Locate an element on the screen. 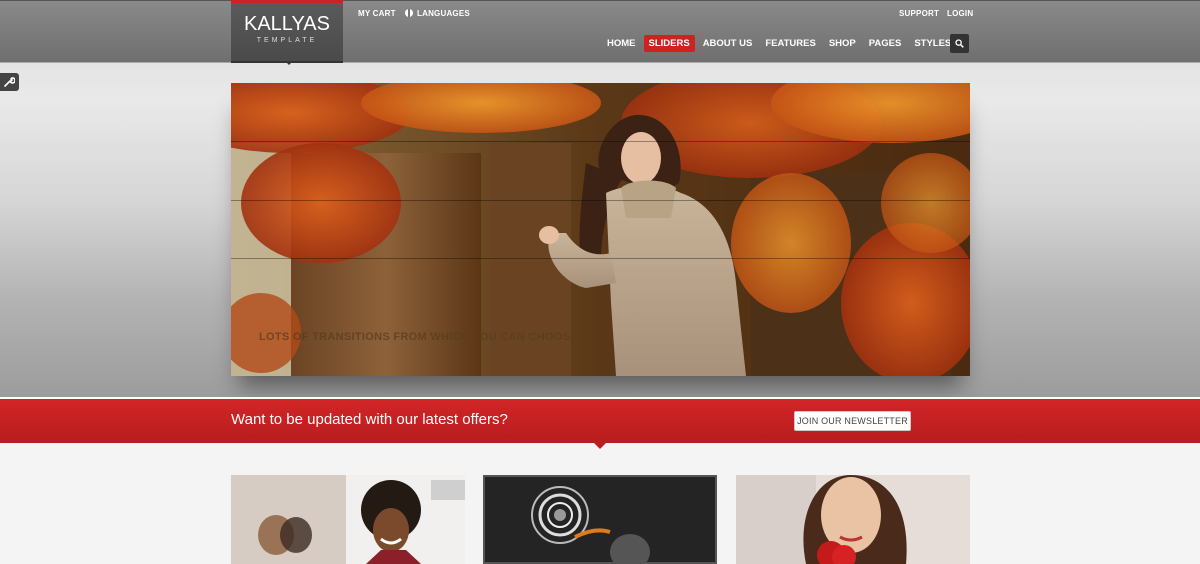  nav-item-about-us: ABOUT US is located at coordinates (728, 43).